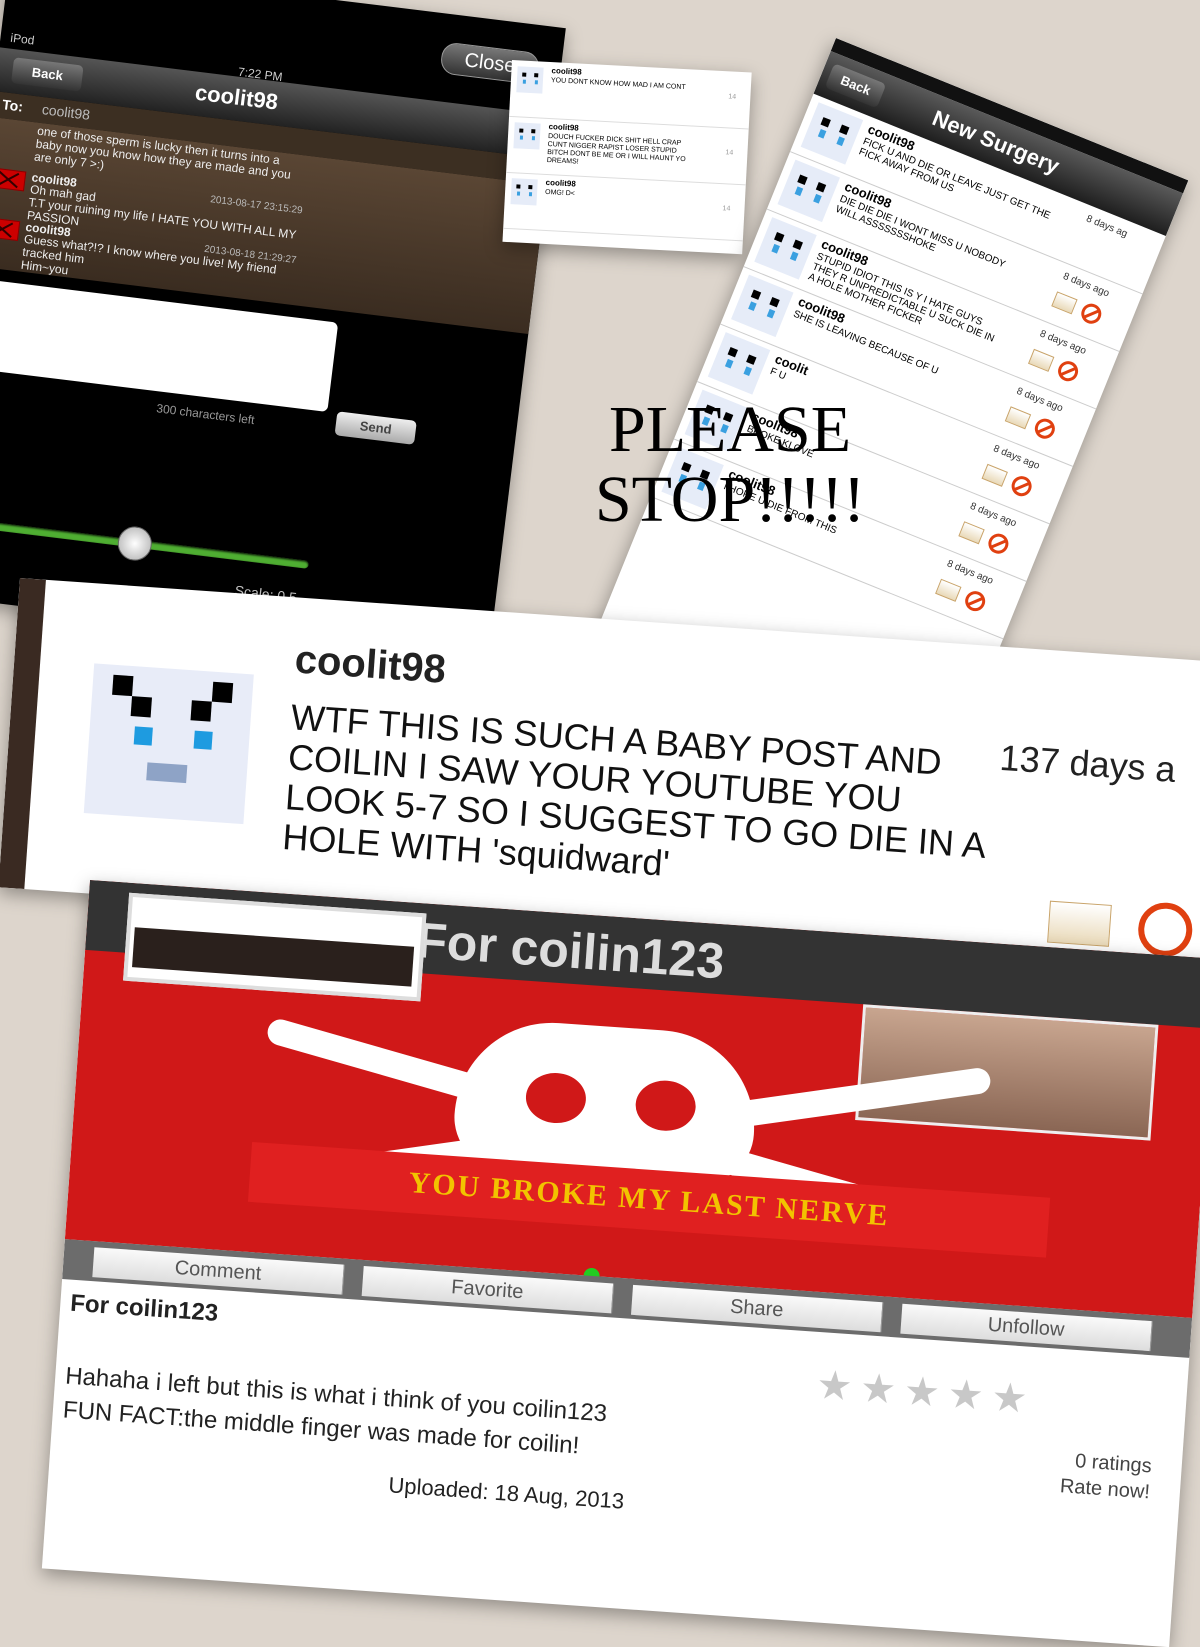 Image resolution: width=1200 pixels, height=1647 pixels. I want to click on carrier-label: iPod, so click(22, 39).